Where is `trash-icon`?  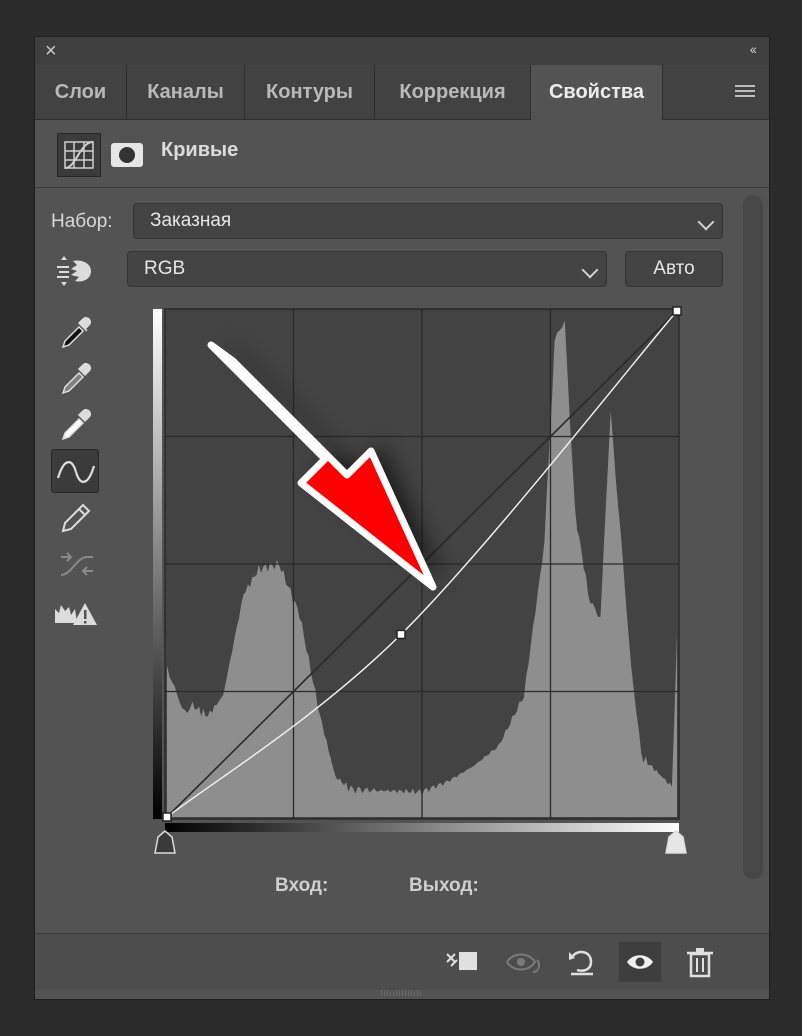
trash-icon is located at coordinates (700, 962).